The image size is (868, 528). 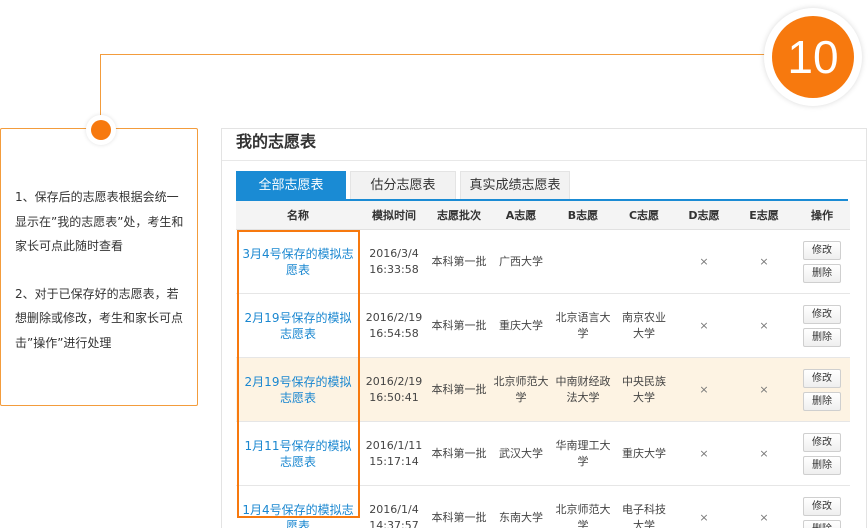 I want to click on tab-real-score: 真实成绩志愿表, so click(x=515, y=185).